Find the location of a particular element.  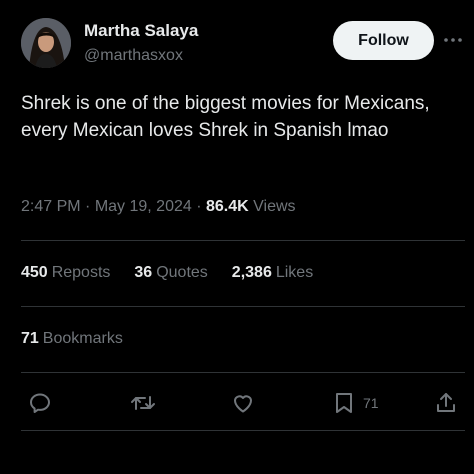

tweet-time: 2:47 PM is located at coordinates (51, 206).